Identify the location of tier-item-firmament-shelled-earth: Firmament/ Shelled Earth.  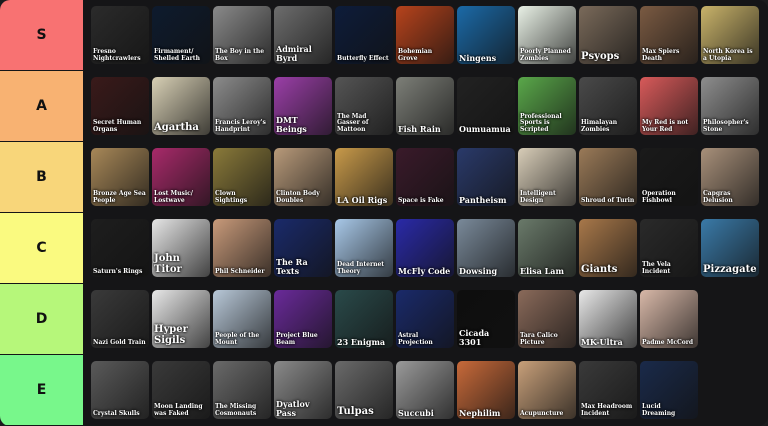
(181, 35).